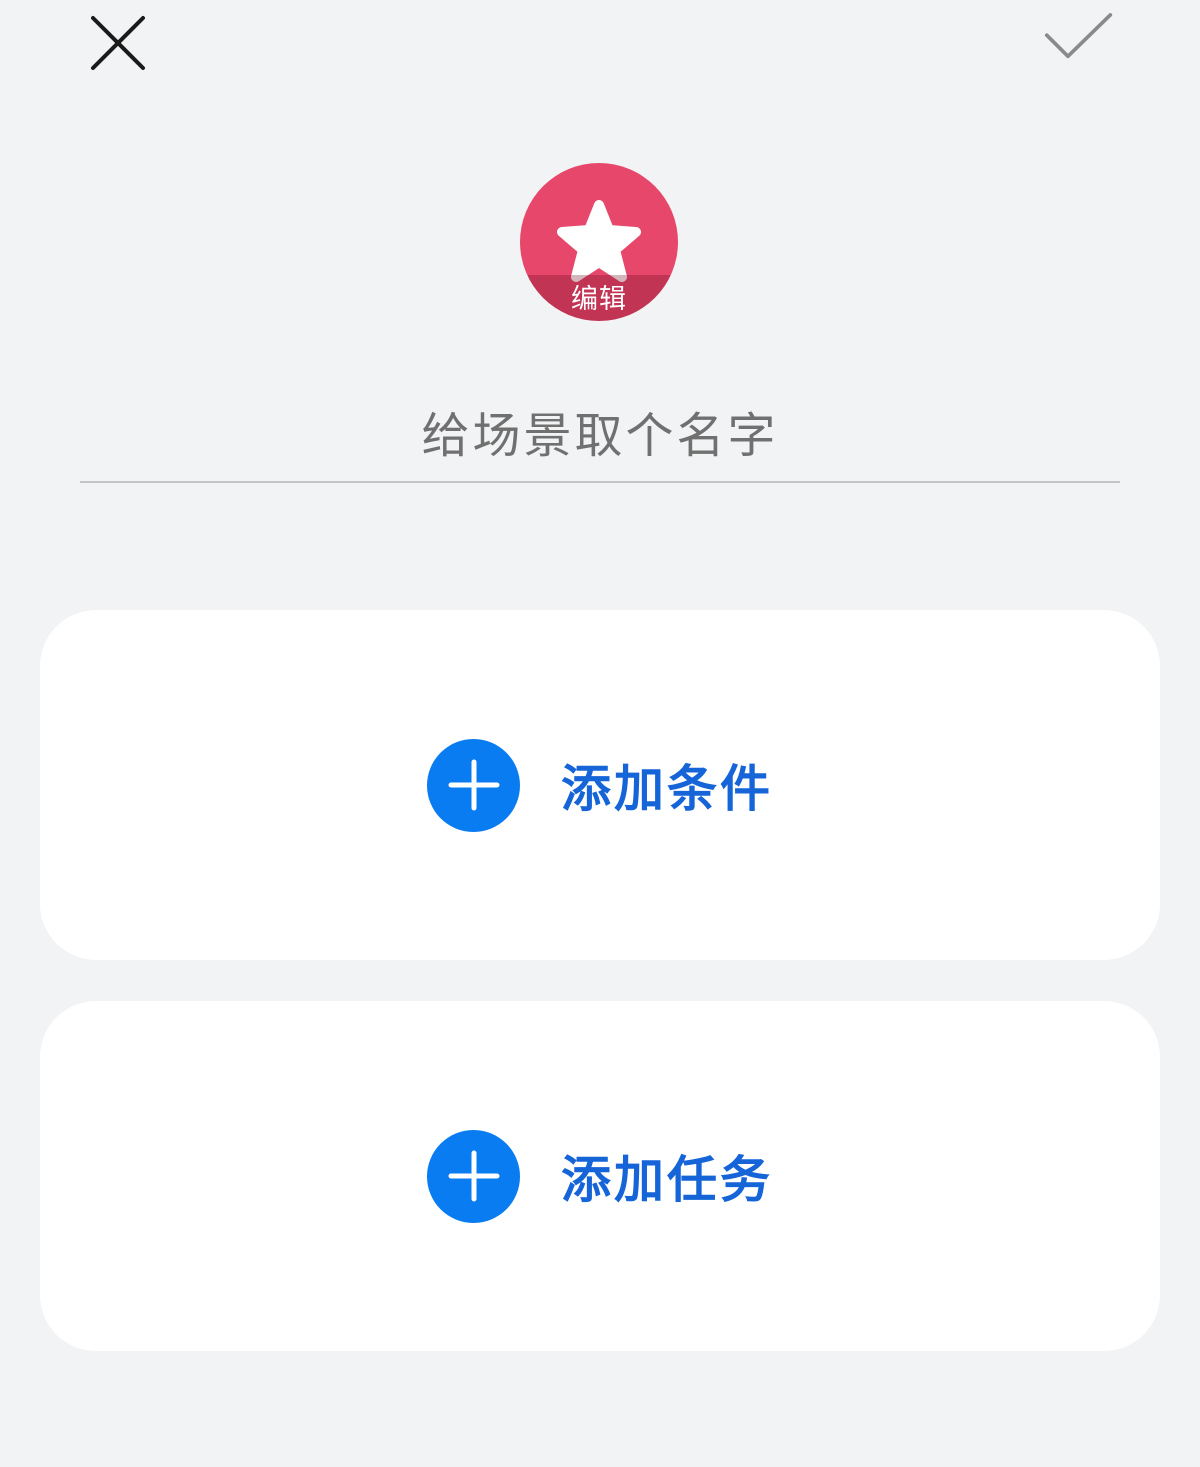  Describe the element at coordinates (600, 435) in the screenshot. I see `scene-name-placeholder: 给场景取个名字` at that location.